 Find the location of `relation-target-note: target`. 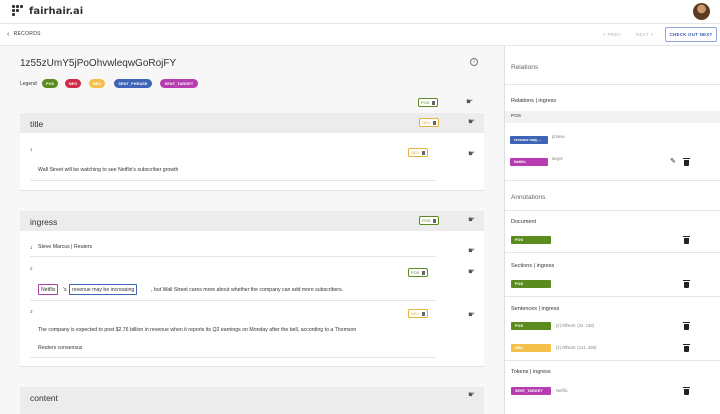

relation-target-note: target is located at coordinates (557, 158).